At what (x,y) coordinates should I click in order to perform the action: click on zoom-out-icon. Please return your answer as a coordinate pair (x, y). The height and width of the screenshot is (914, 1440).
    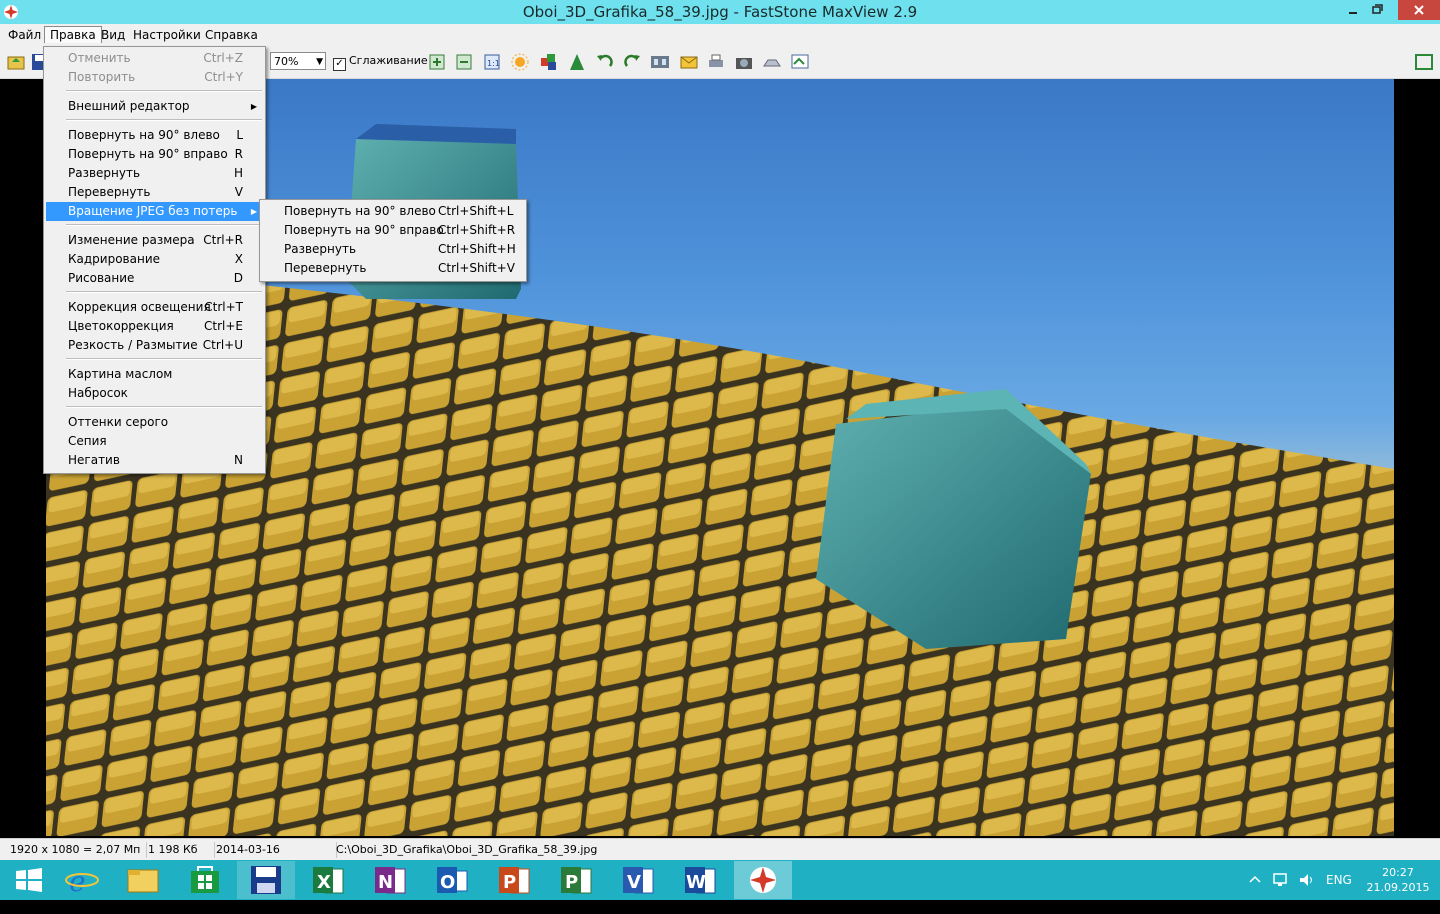
    Looking at the image, I should click on (465, 62).